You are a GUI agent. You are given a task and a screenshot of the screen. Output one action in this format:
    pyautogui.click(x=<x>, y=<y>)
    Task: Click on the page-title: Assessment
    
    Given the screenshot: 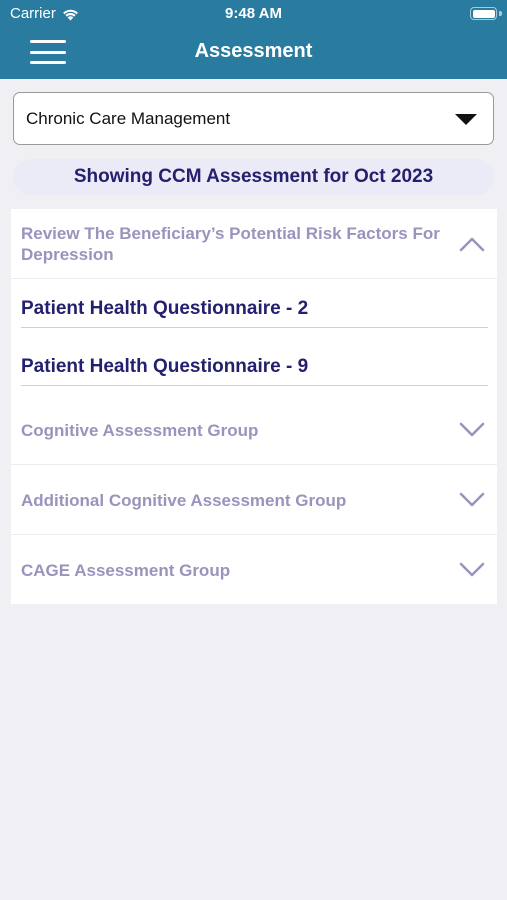 What is the action you would take?
    pyautogui.click(x=253, y=51)
    